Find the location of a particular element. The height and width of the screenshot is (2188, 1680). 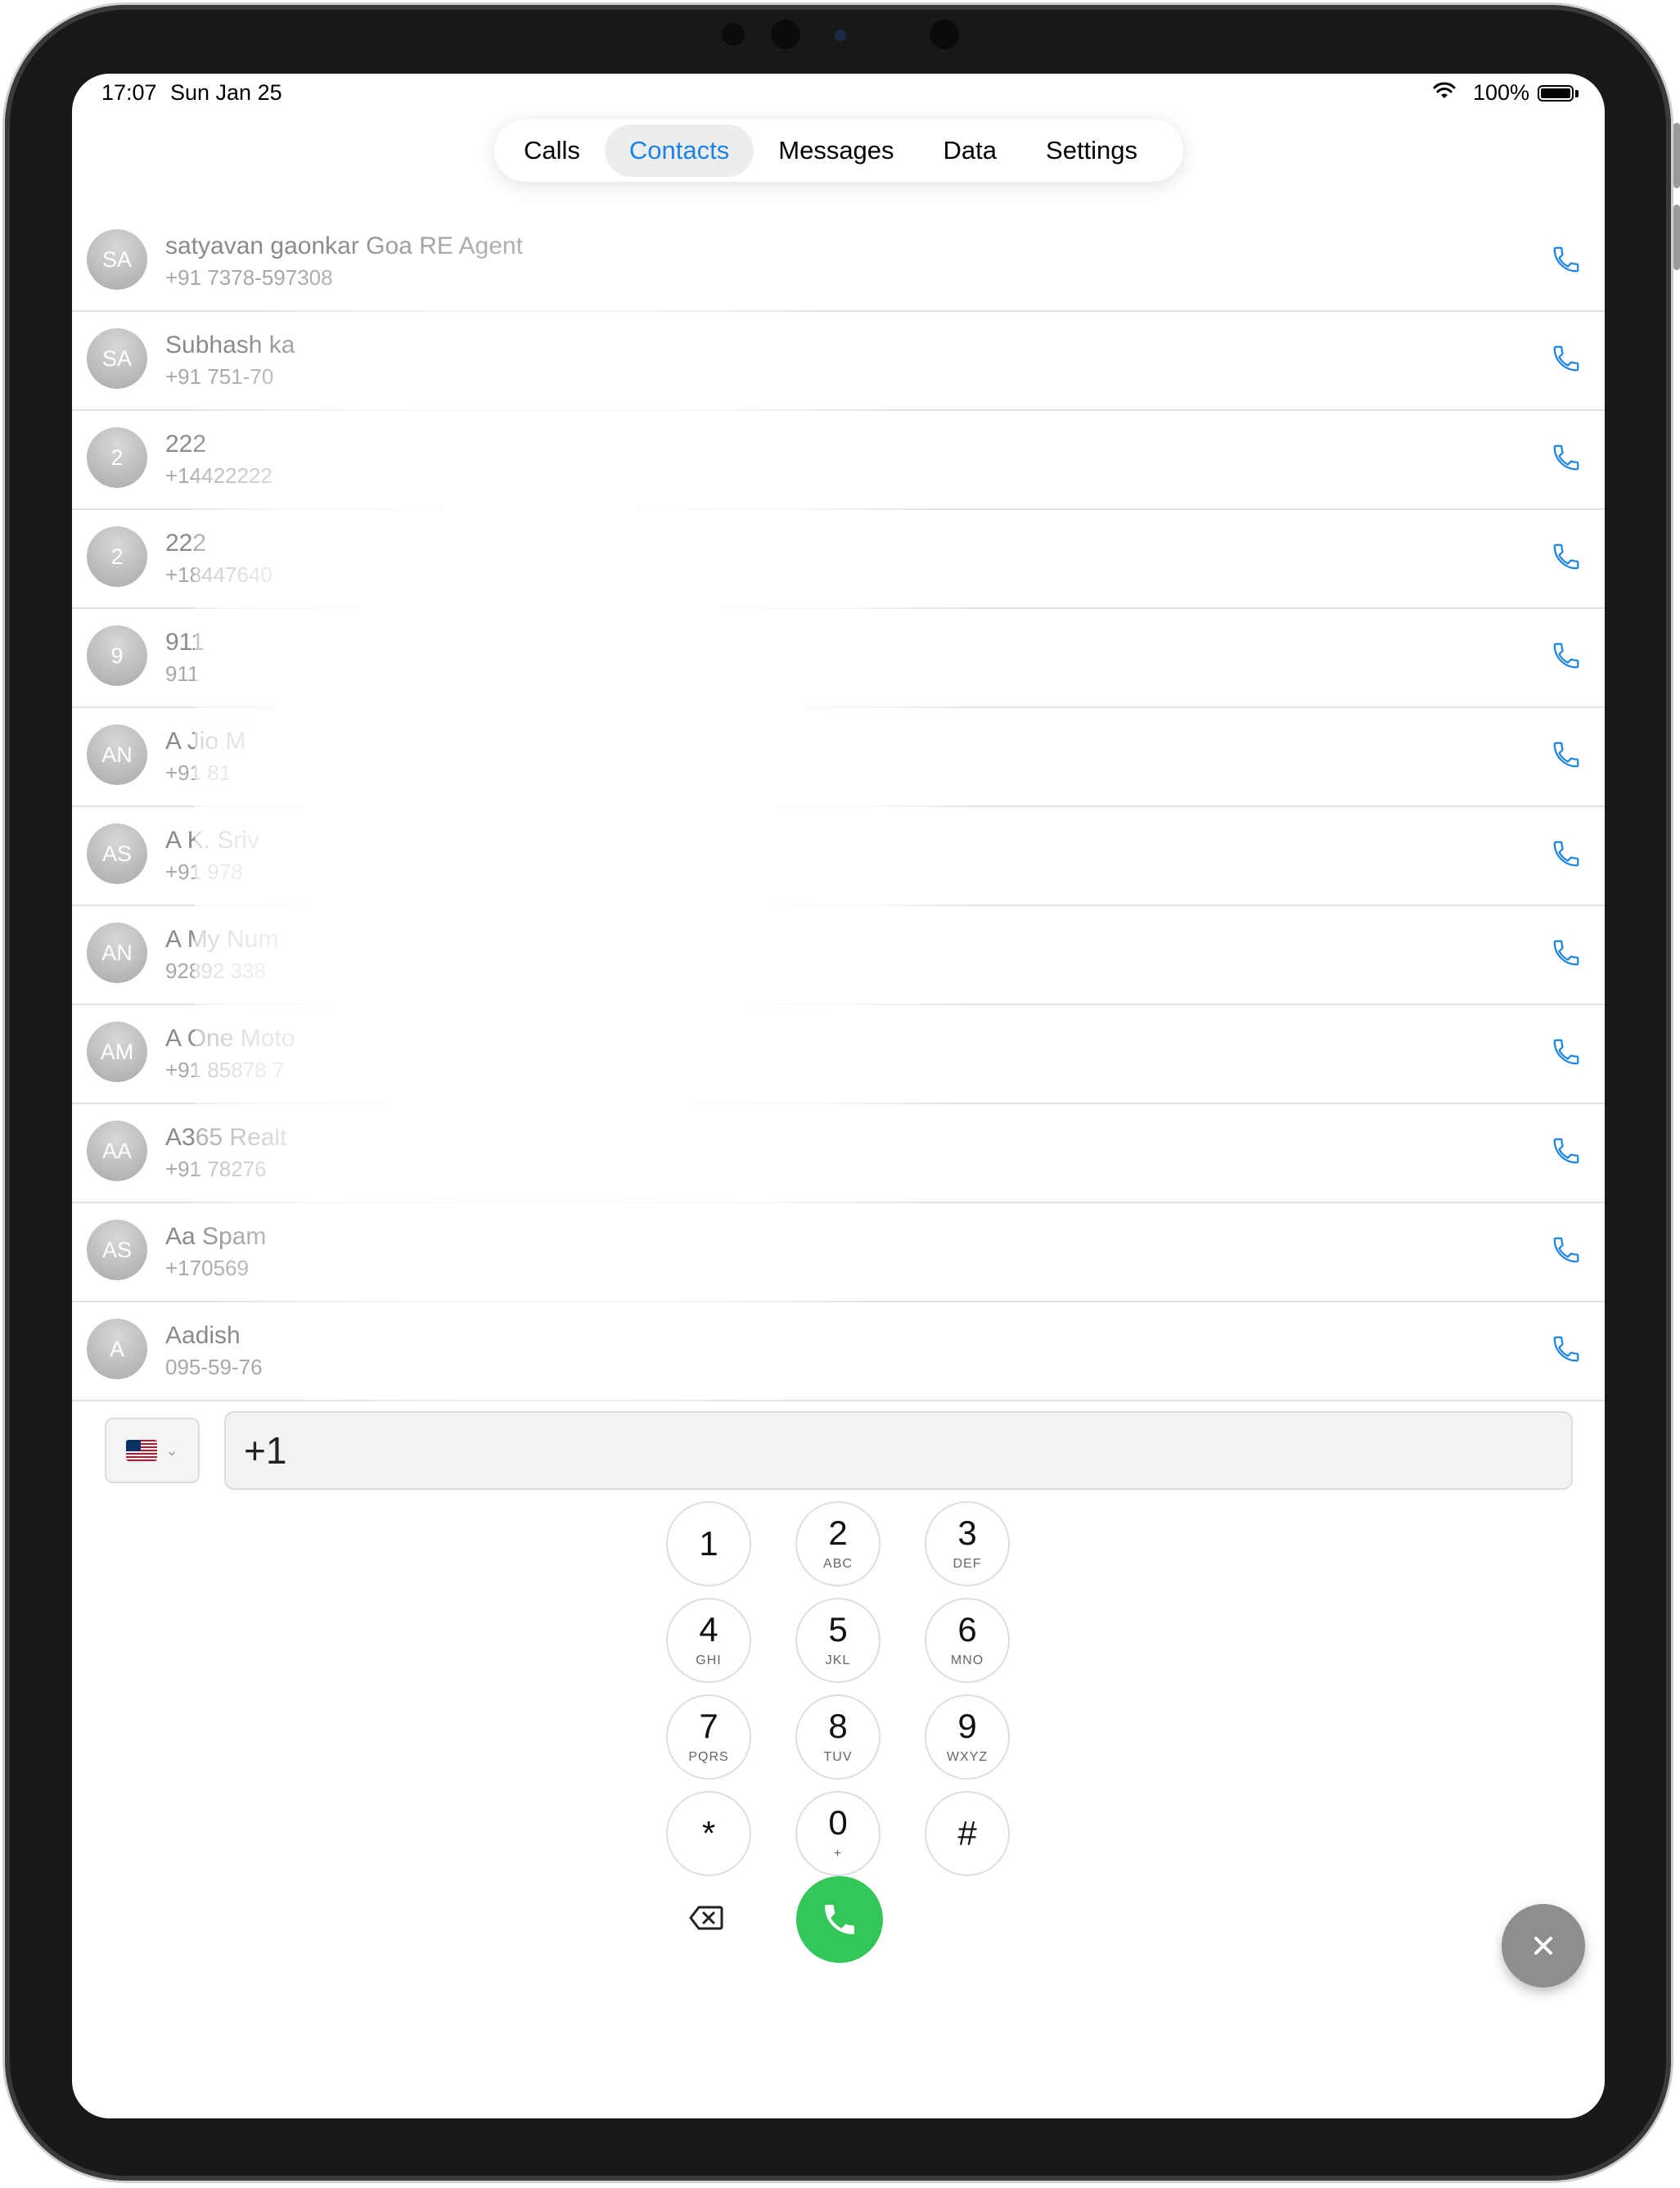

volume-up-button is located at coordinates (1676, 155).